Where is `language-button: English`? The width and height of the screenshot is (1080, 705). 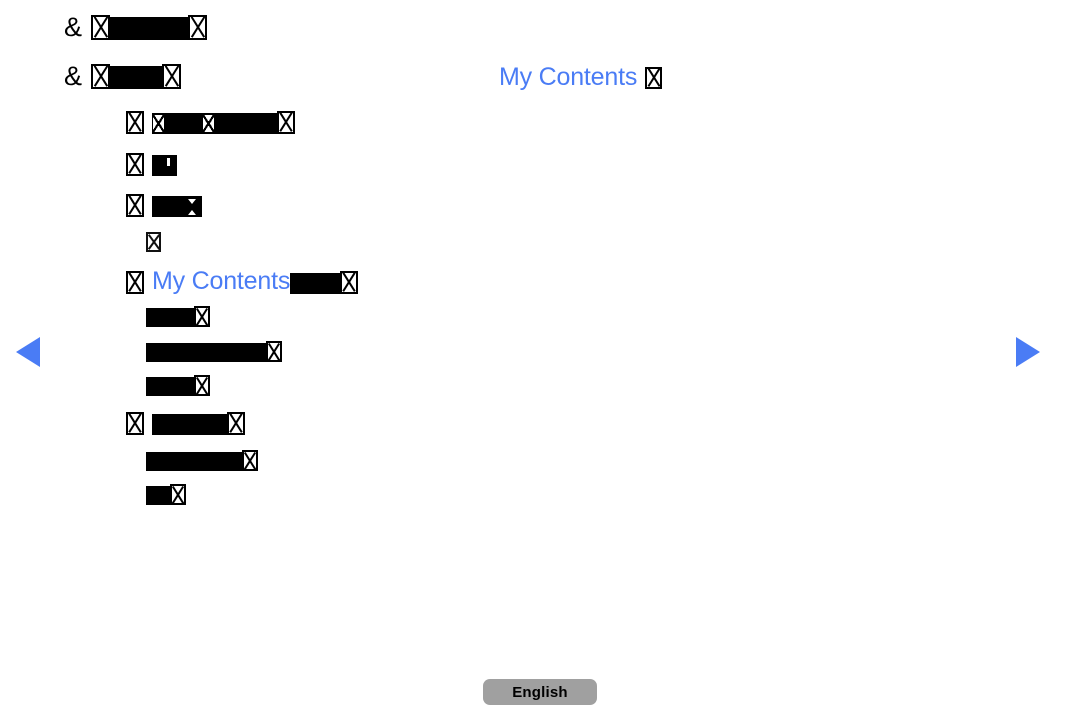
language-button: English is located at coordinates (540, 692).